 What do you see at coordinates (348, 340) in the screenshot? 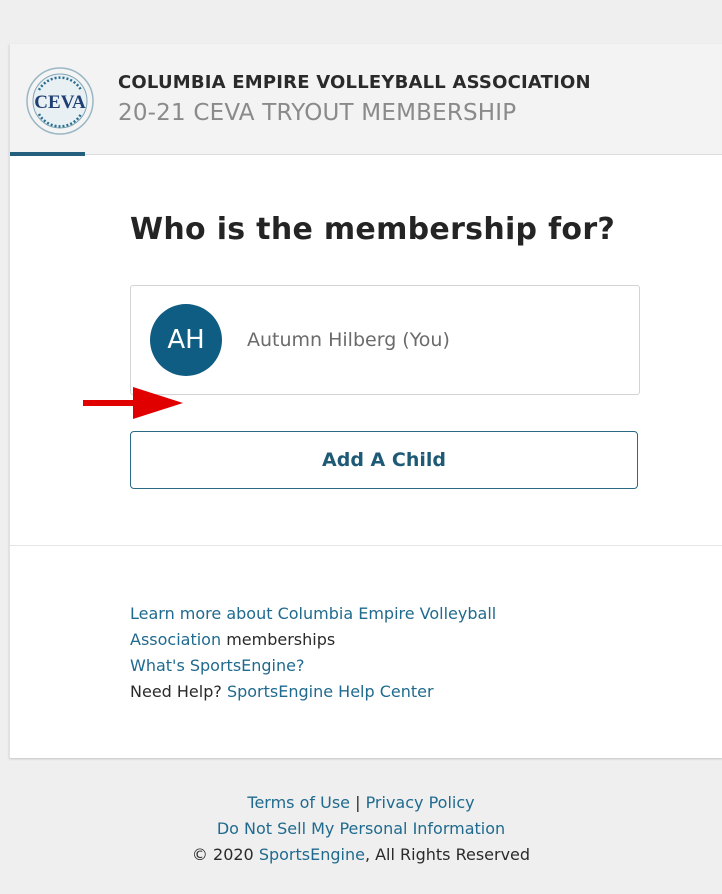
I see `member-name: Autumn Hilberg (You)` at bounding box center [348, 340].